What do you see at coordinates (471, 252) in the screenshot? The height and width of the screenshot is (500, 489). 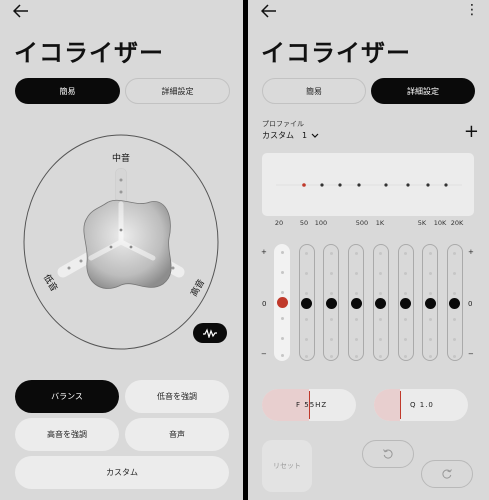 I see `scale-plus-right: +` at bounding box center [471, 252].